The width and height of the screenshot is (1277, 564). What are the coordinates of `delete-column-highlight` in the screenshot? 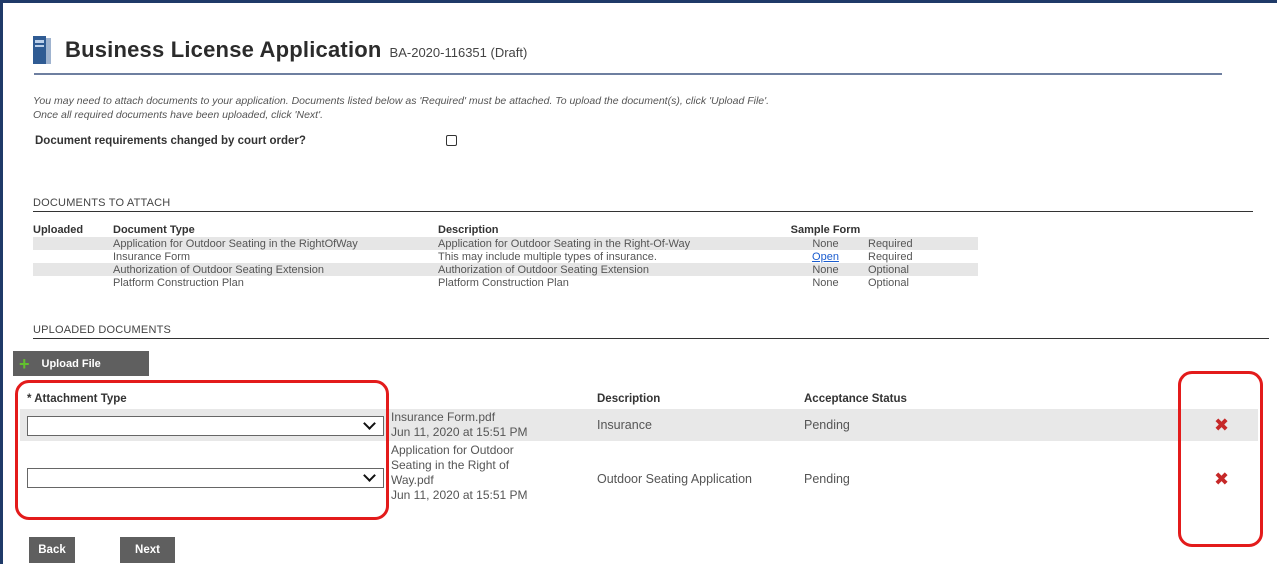 It's located at (1220, 459).